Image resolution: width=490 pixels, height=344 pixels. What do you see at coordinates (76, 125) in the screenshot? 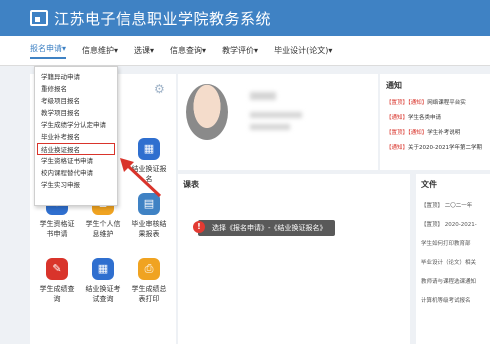
I see `menu-item-xuefen-rending: 学生成绩学分认定申请` at bounding box center [76, 125].